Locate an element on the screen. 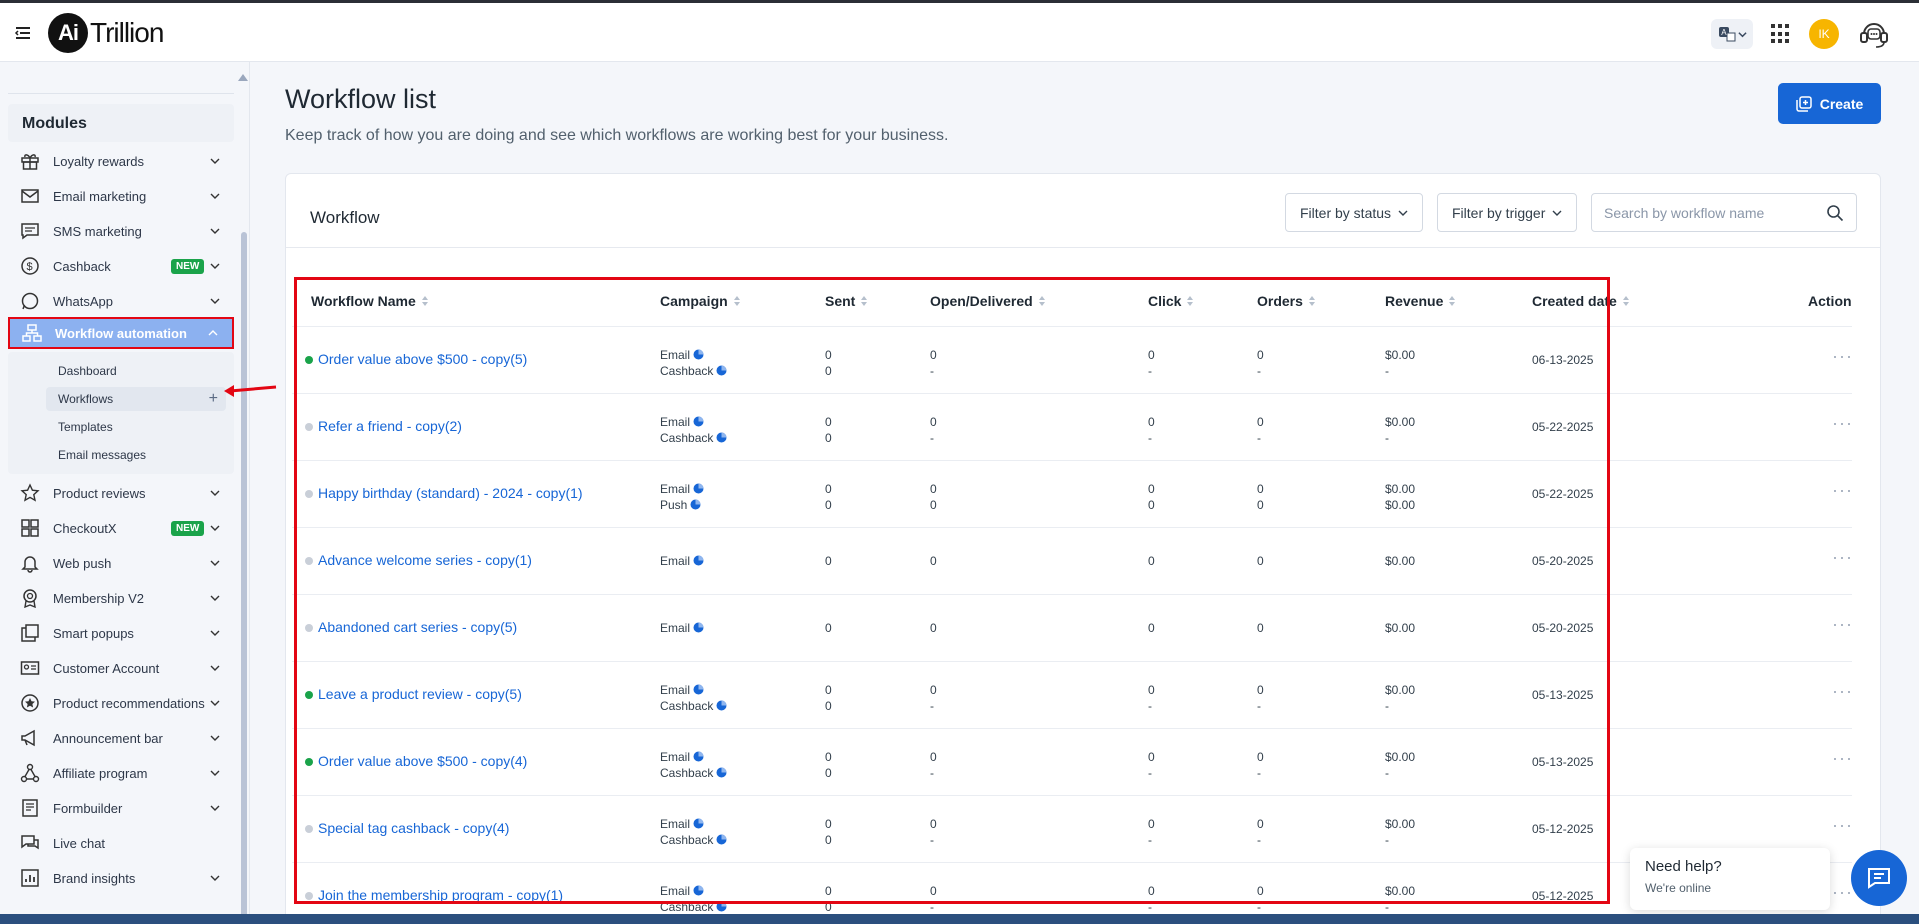 The height and width of the screenshot is (924, 1919). col-header-open-delivered: Open/Delivered is located at coordinates (988, 301).